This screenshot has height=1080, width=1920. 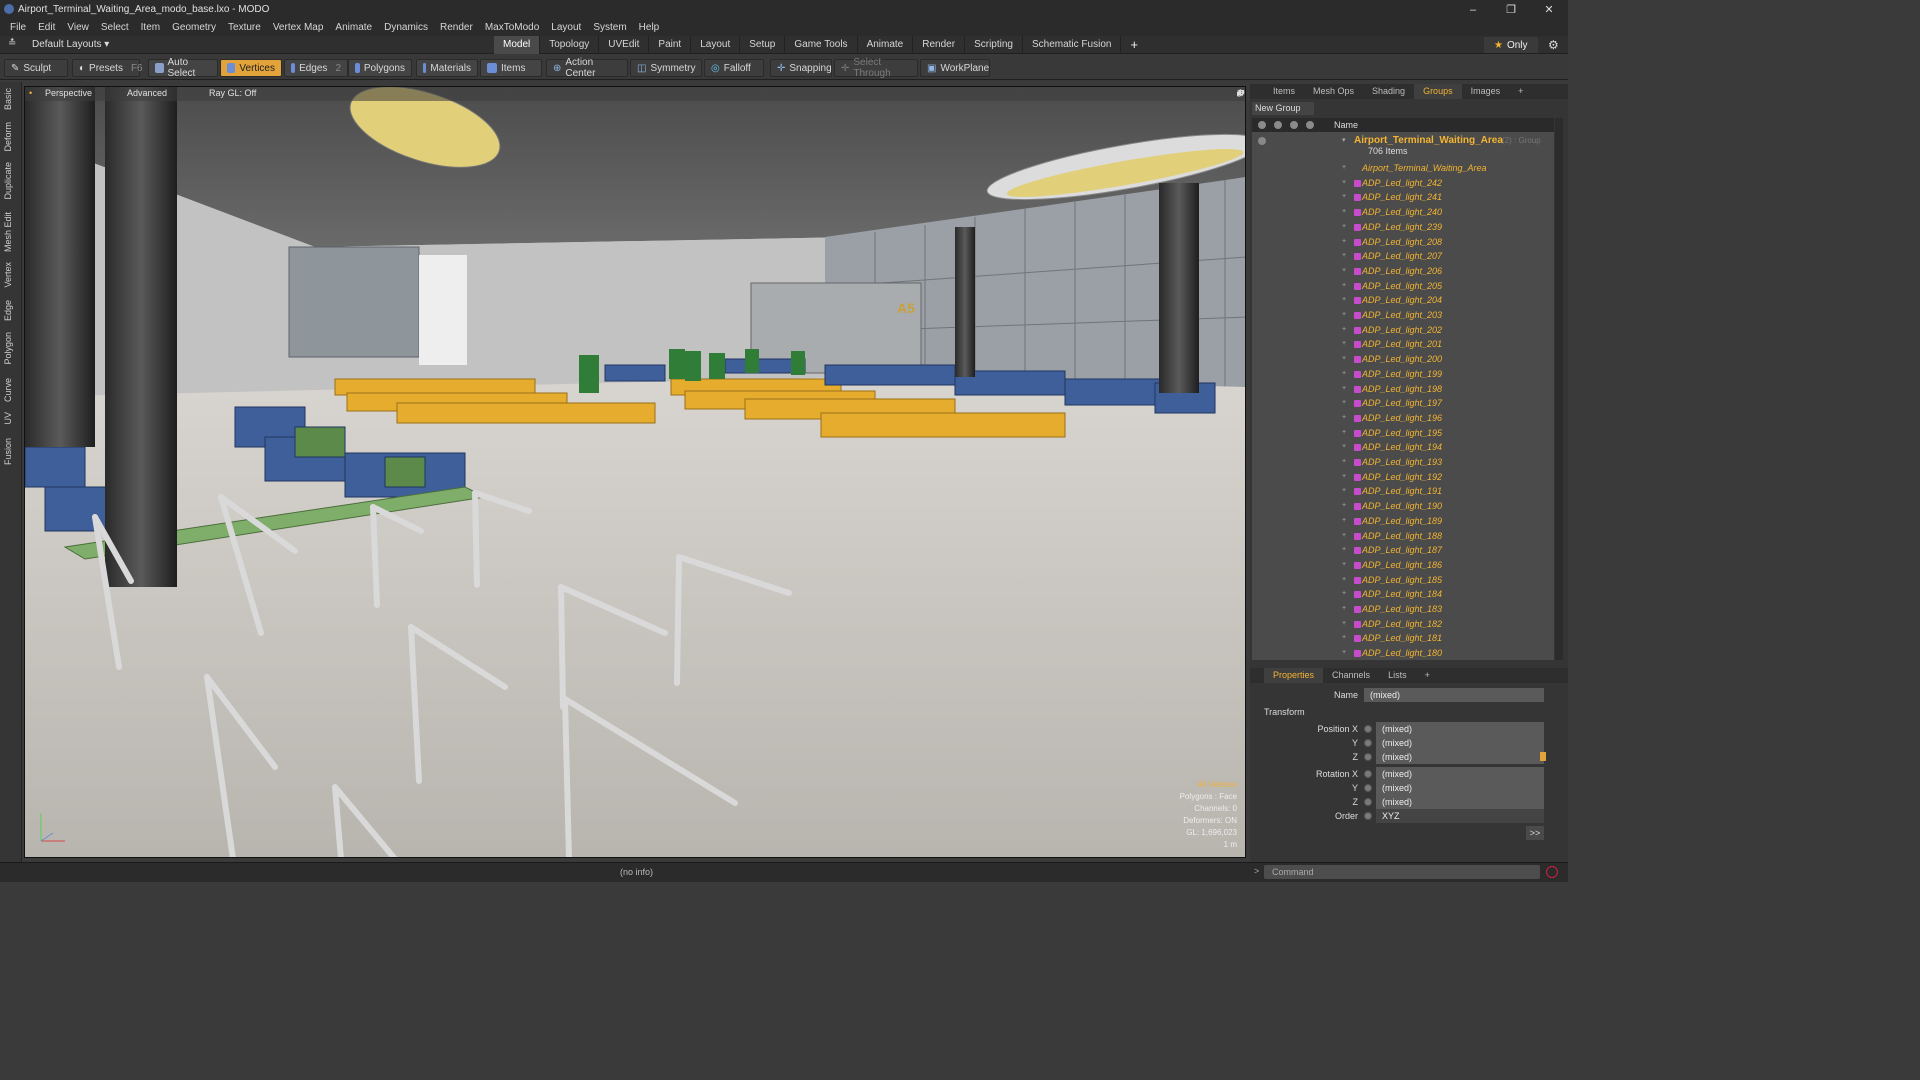 I want to click on add-panel-tab-button: +, so click(x=1520, y=91).